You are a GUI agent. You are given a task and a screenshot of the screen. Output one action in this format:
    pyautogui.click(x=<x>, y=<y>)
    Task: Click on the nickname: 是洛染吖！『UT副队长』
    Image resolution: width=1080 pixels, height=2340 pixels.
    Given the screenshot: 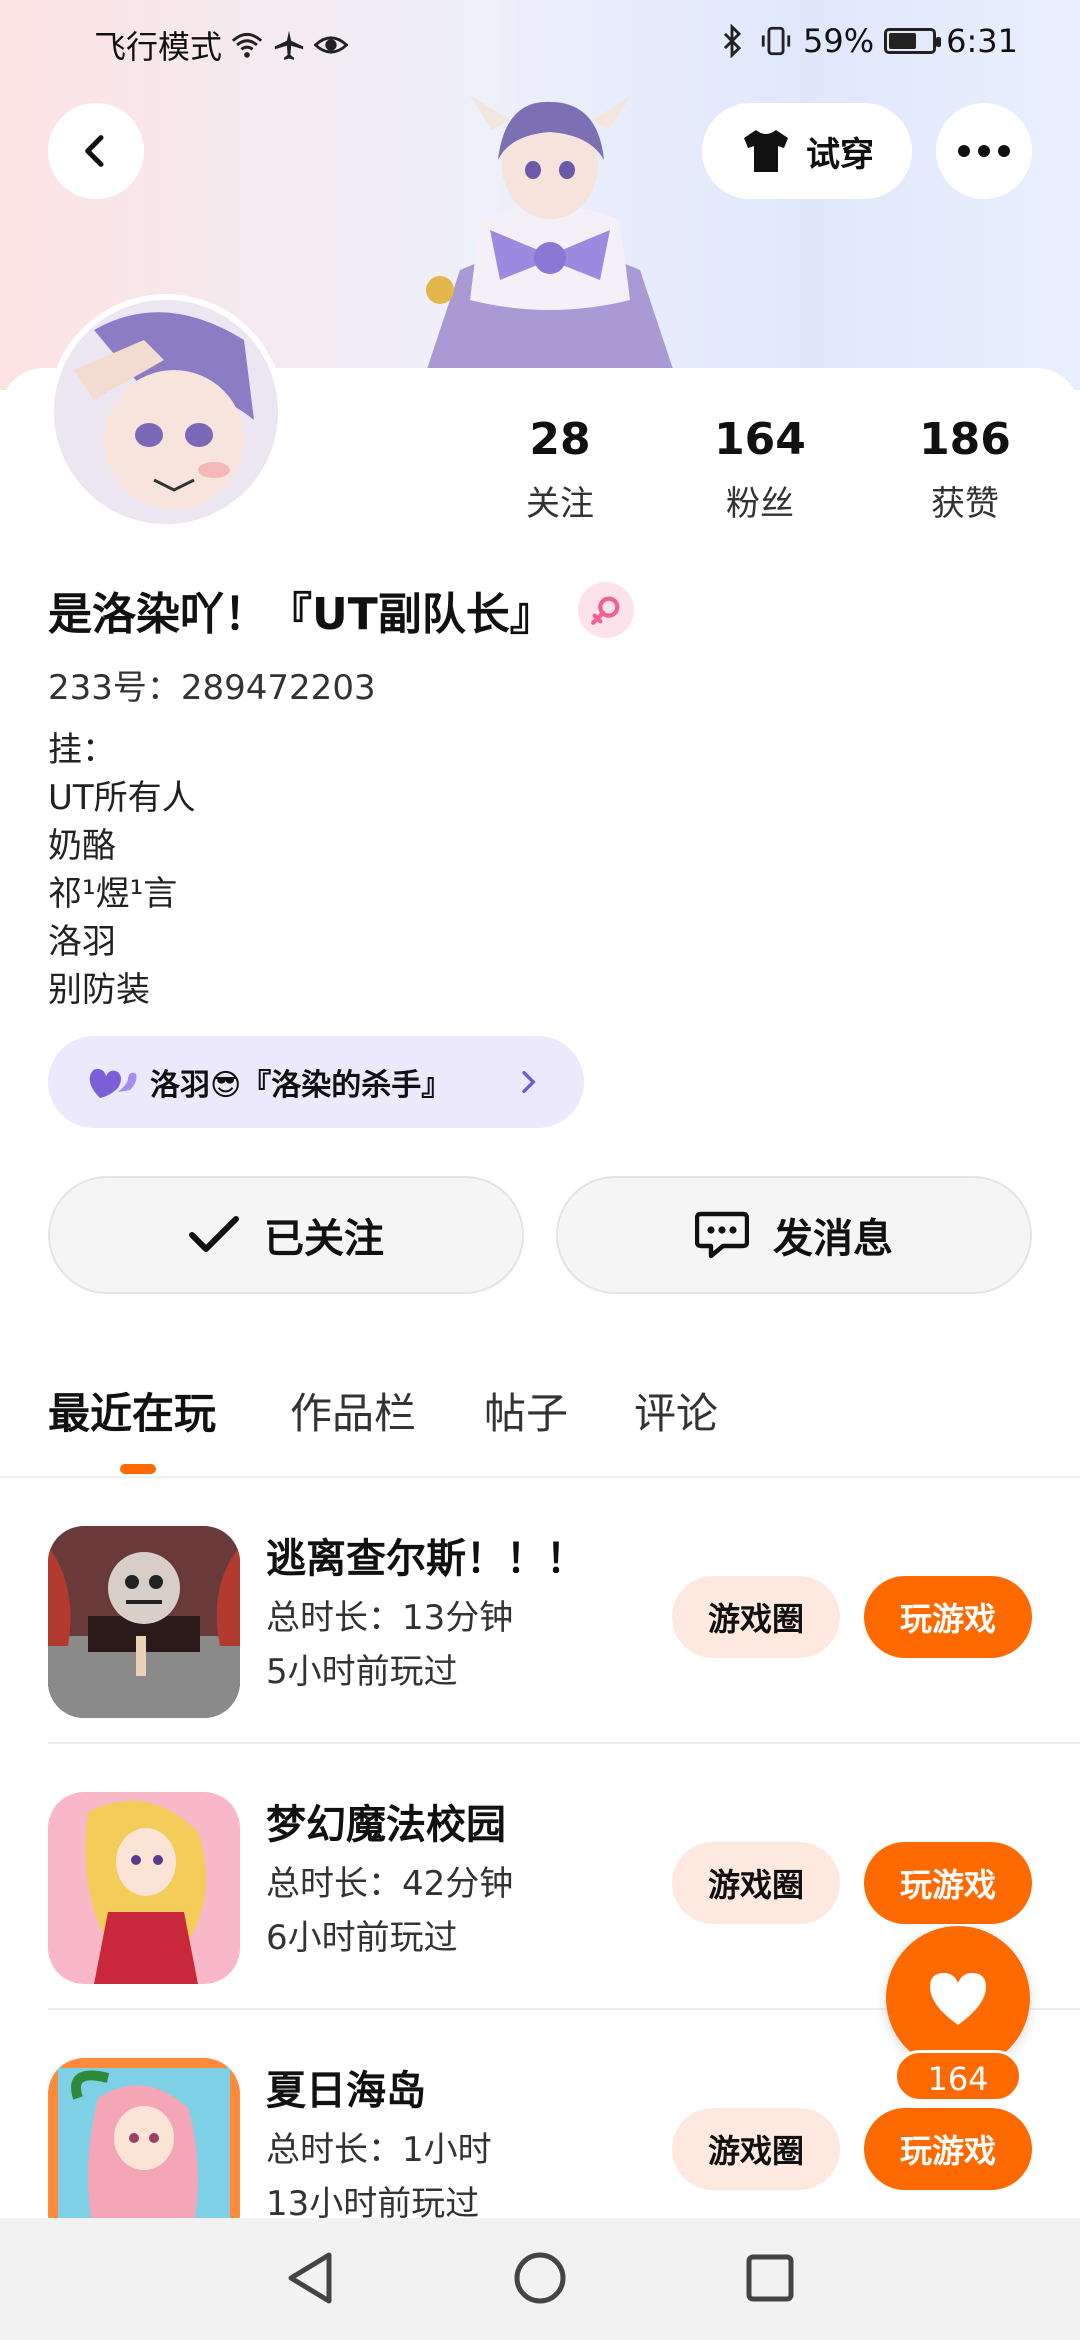 What is the action you would take?
    pyautogui.click(x=301, y=614)
    